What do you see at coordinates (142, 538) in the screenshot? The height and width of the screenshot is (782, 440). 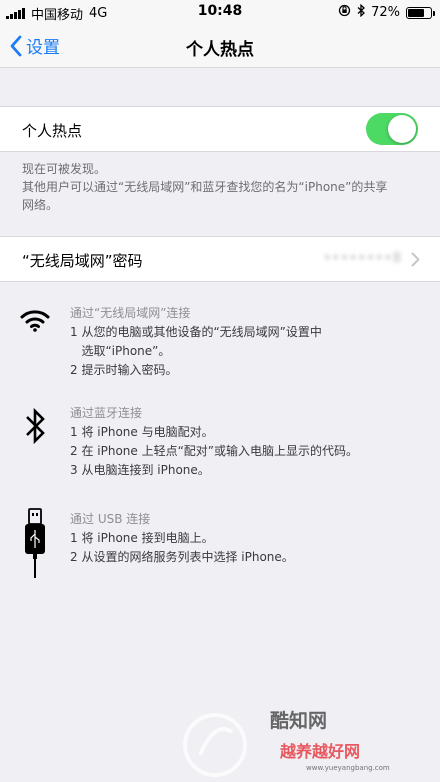 I see `step-text: 1 将 iPhone 接到电脑上。` at bounding box center [142, 538].